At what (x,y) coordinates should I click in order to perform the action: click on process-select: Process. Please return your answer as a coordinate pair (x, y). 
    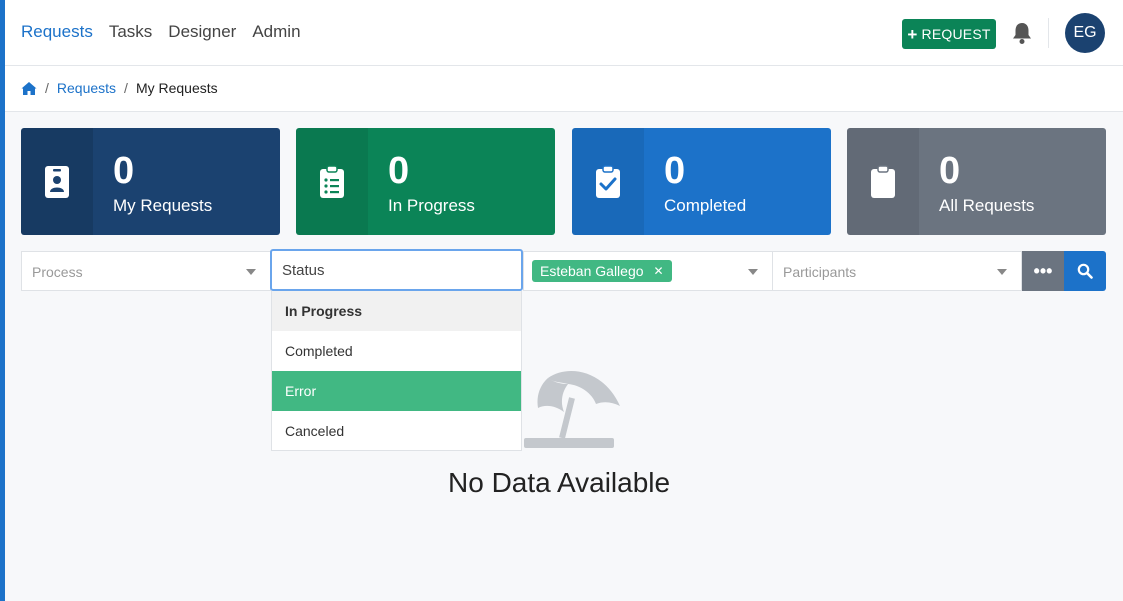
    Looking at the image, I should click on (146, 271).